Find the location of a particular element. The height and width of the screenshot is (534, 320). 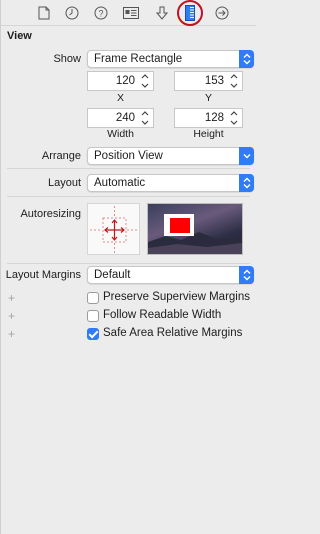

autoresizing-label: Autoresizing is located at coordinates (50, 214).